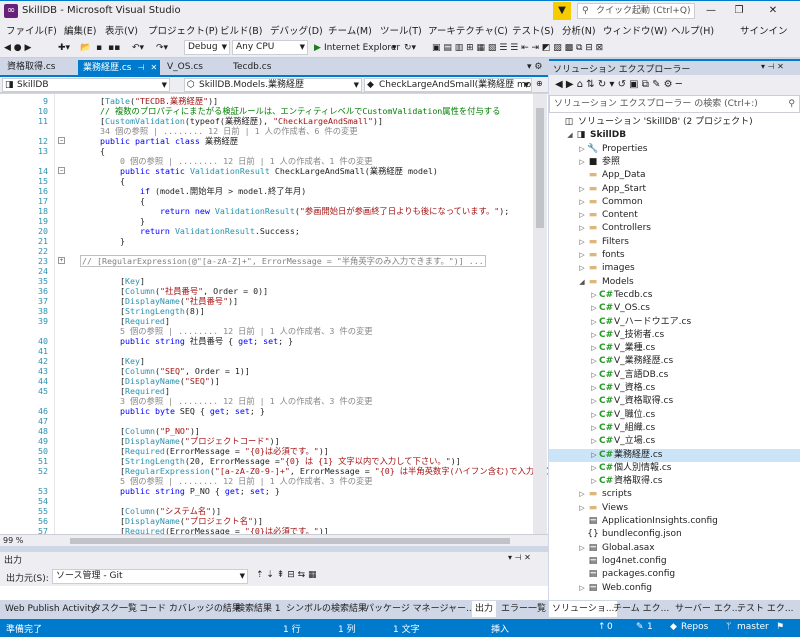  Describe the element at coordinates (694, 627) in the screenshot. I see `status-repos: Repos` at that location.